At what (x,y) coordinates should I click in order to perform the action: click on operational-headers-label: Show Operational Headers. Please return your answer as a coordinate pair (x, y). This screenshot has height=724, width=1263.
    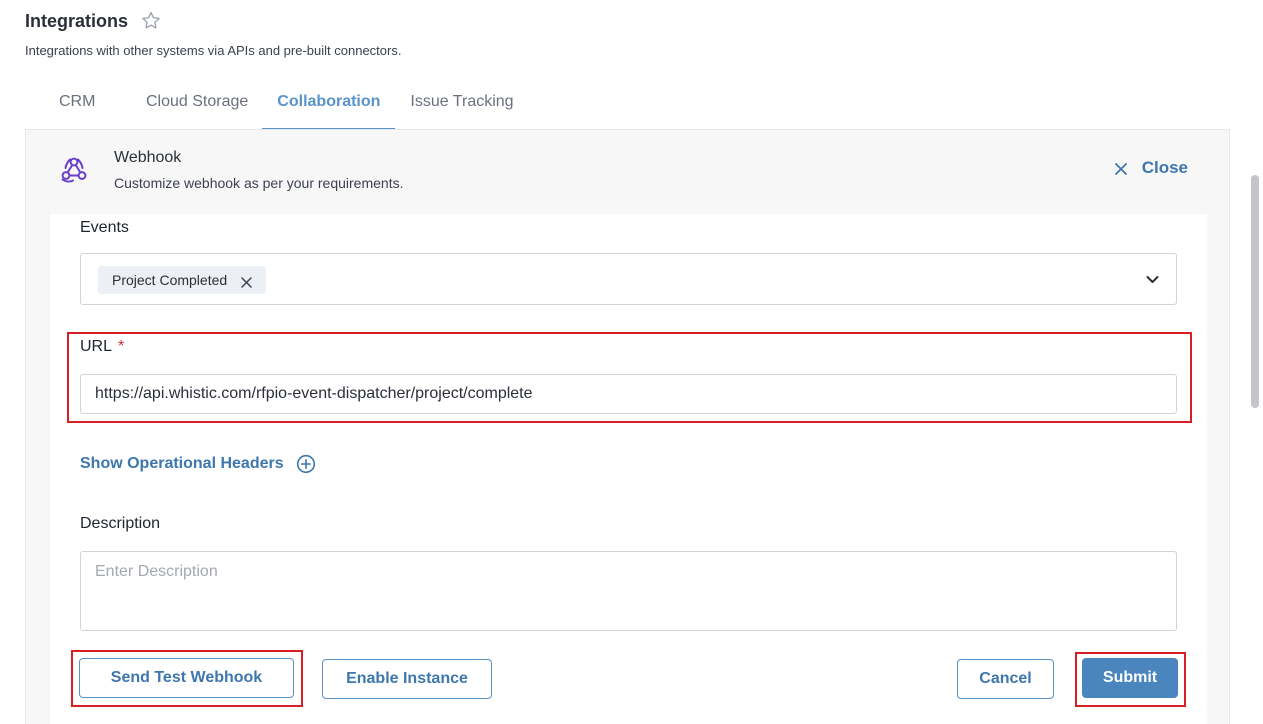
    Looking at the image, I should click on (182, 463).